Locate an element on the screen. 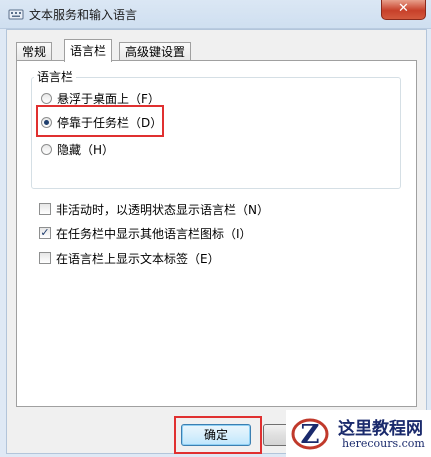  checkbox-show-text-labels: 在语言栏上显示文本标签（E） is located at coordinates (129, 258).